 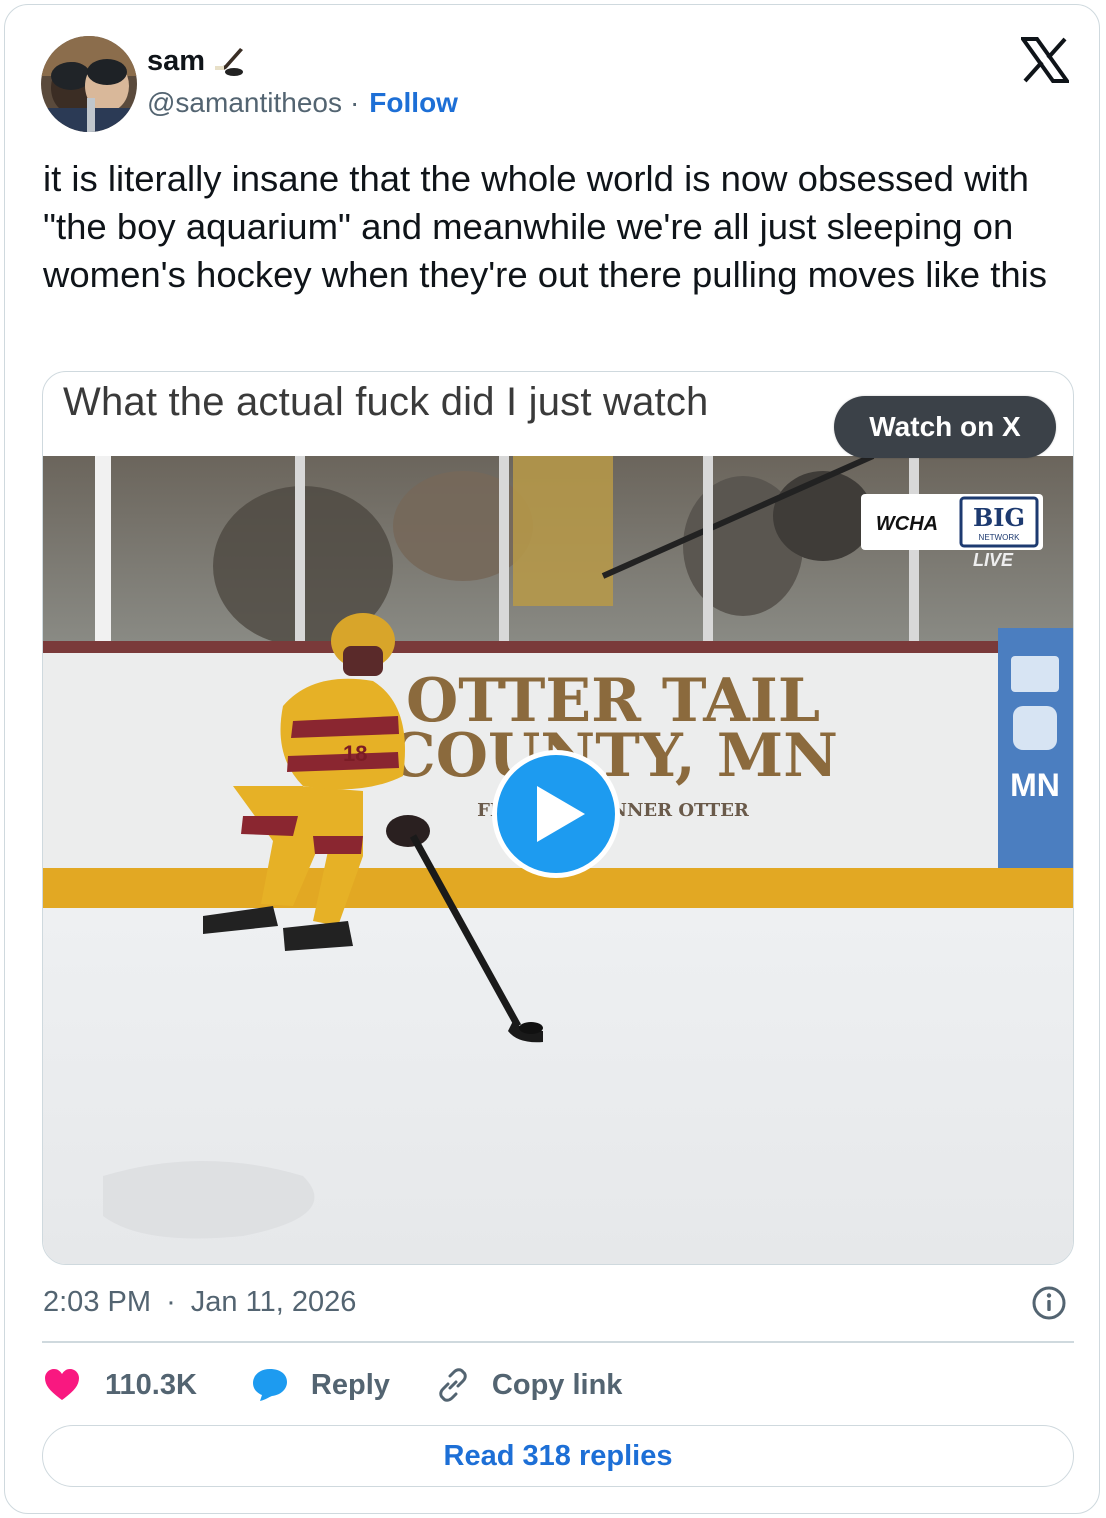 What do you see at coordinates (999, 517) in the screenshot?
I see `broadcast-logo-right: BIG` at bounding box center [999, 517].